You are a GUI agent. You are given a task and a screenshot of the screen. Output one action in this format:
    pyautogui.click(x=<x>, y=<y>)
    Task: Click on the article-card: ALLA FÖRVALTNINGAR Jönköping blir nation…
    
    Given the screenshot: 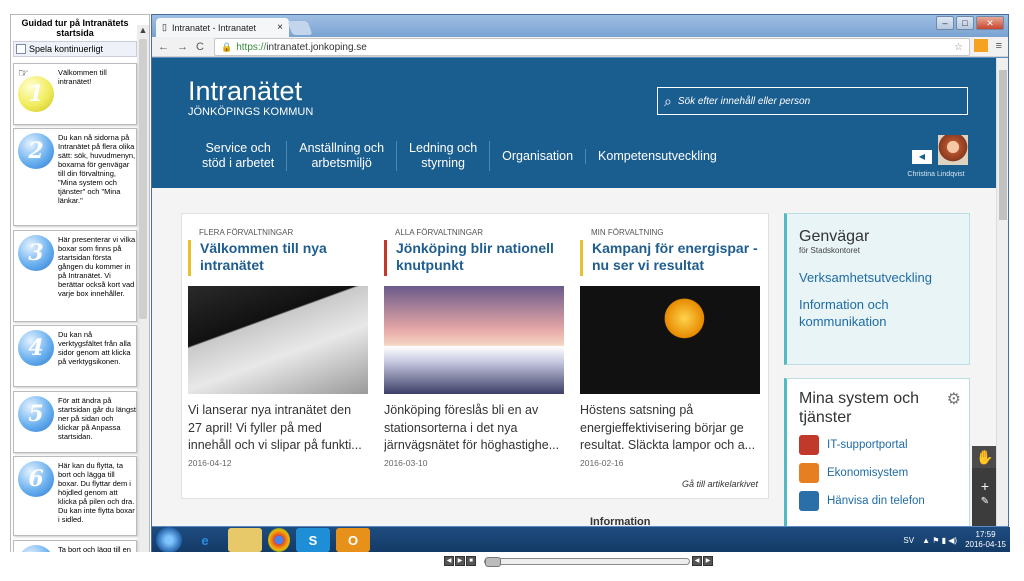 What is the action you would take?
    pyautogui.click(x=474, y=341)
    